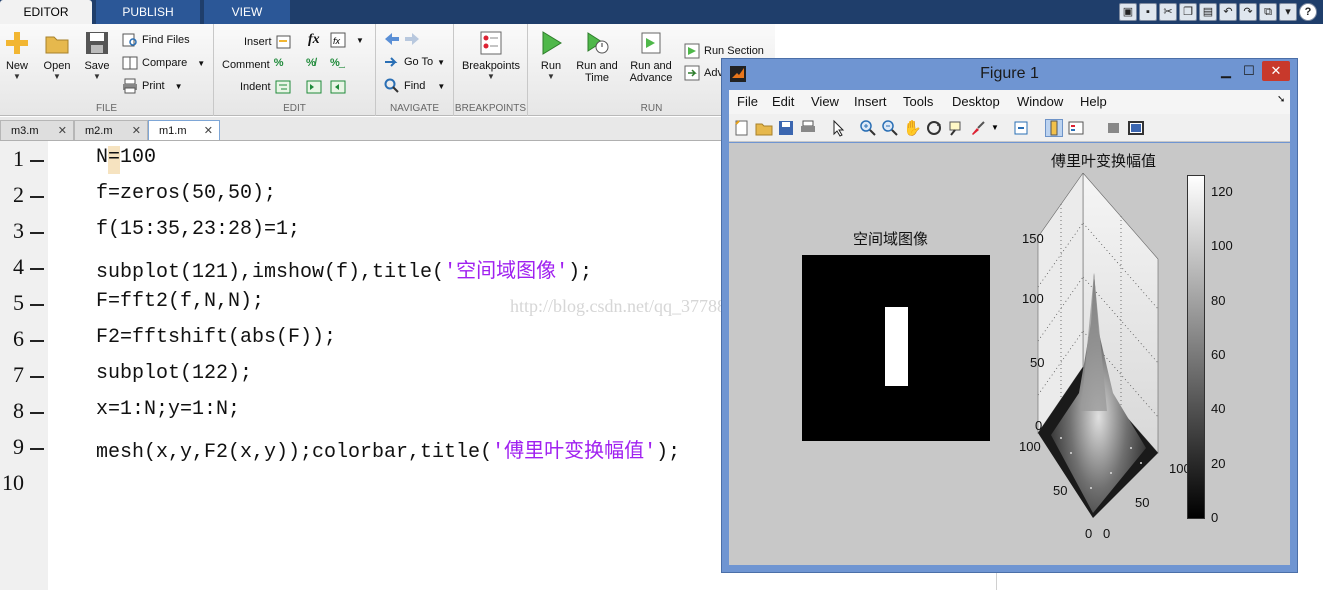 The height and width of the screenshot is (590, 1323). What do you see at coordinates (314, 87) in the screenshot?
I see `increase-indent-icon` at bounding box center [314, 87].